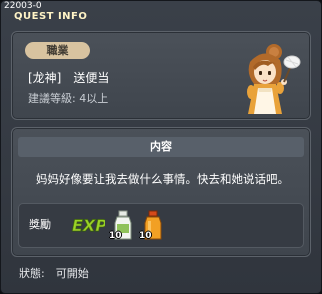 Image resolution: width=322 pixels, height=294 pixels. I want to click on content-header: 内容, so click(161, 147).